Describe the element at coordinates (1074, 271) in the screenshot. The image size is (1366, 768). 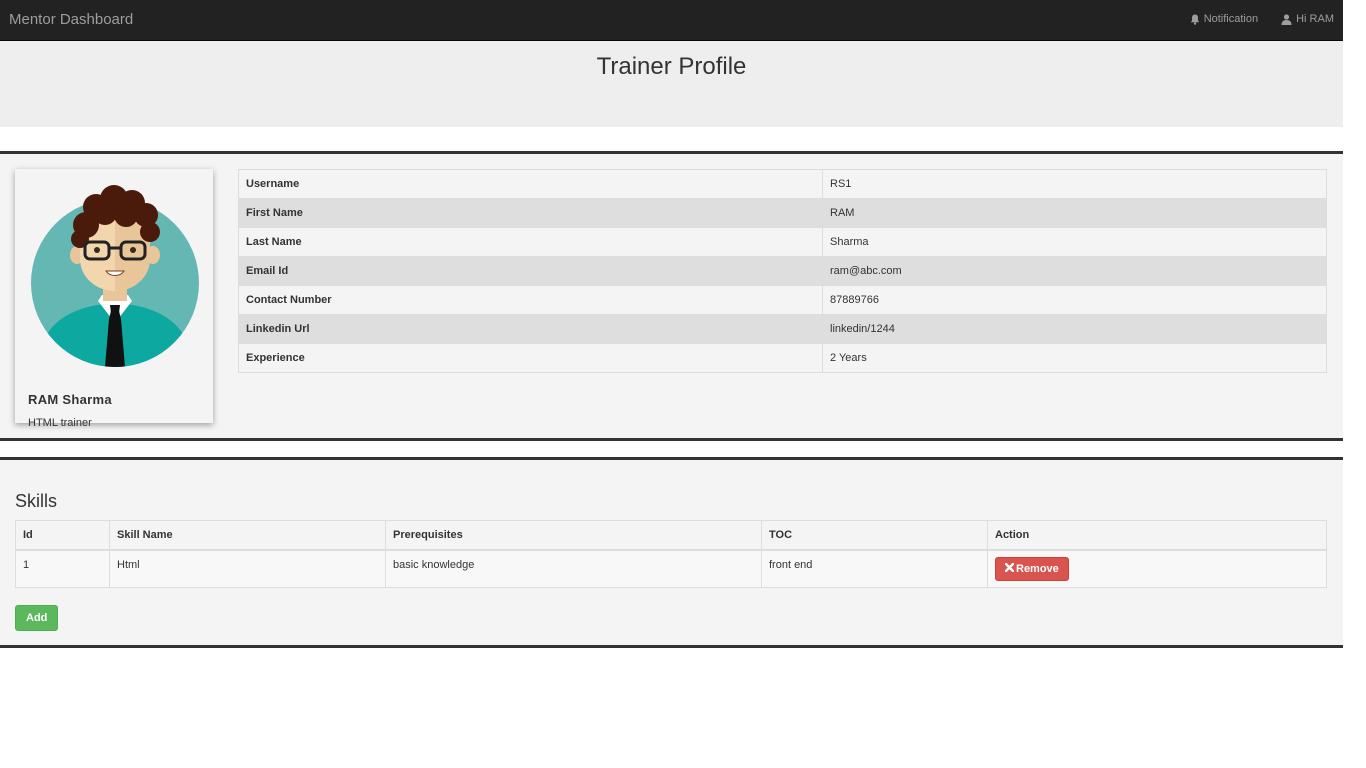
I see `detail-value: ram@abc.com` at that location.